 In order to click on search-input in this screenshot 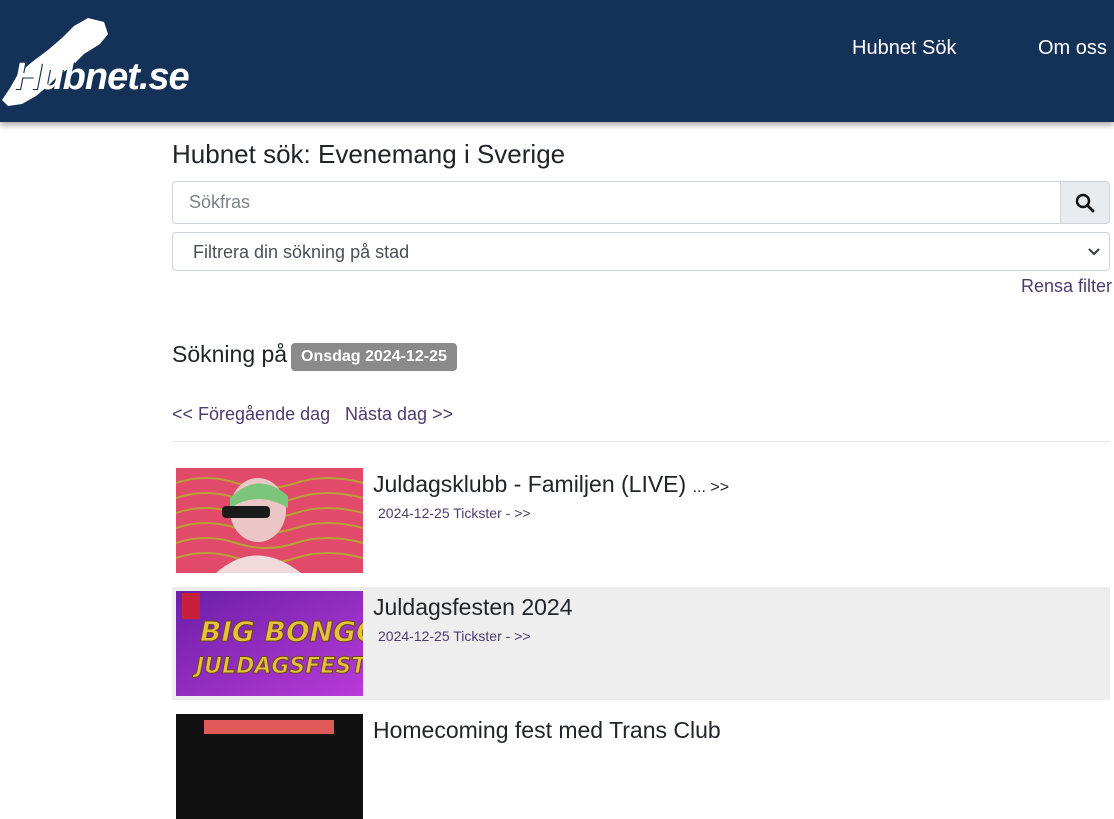, I will do `click(616, 202)`.